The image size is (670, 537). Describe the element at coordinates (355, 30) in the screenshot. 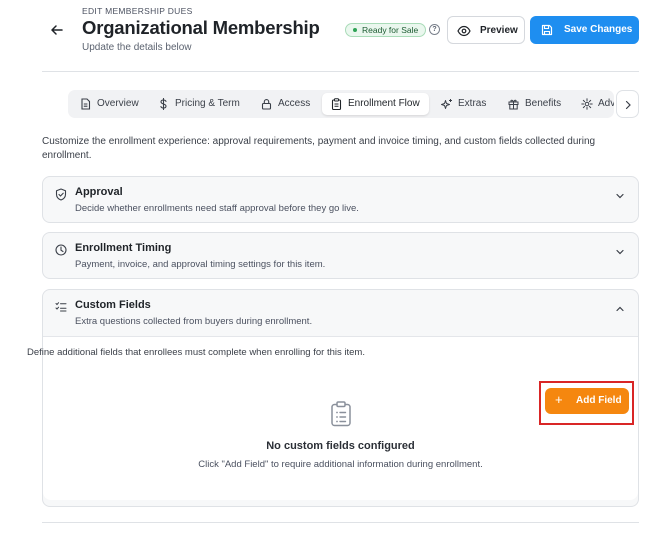

I see `status-dot-icon` at that location.